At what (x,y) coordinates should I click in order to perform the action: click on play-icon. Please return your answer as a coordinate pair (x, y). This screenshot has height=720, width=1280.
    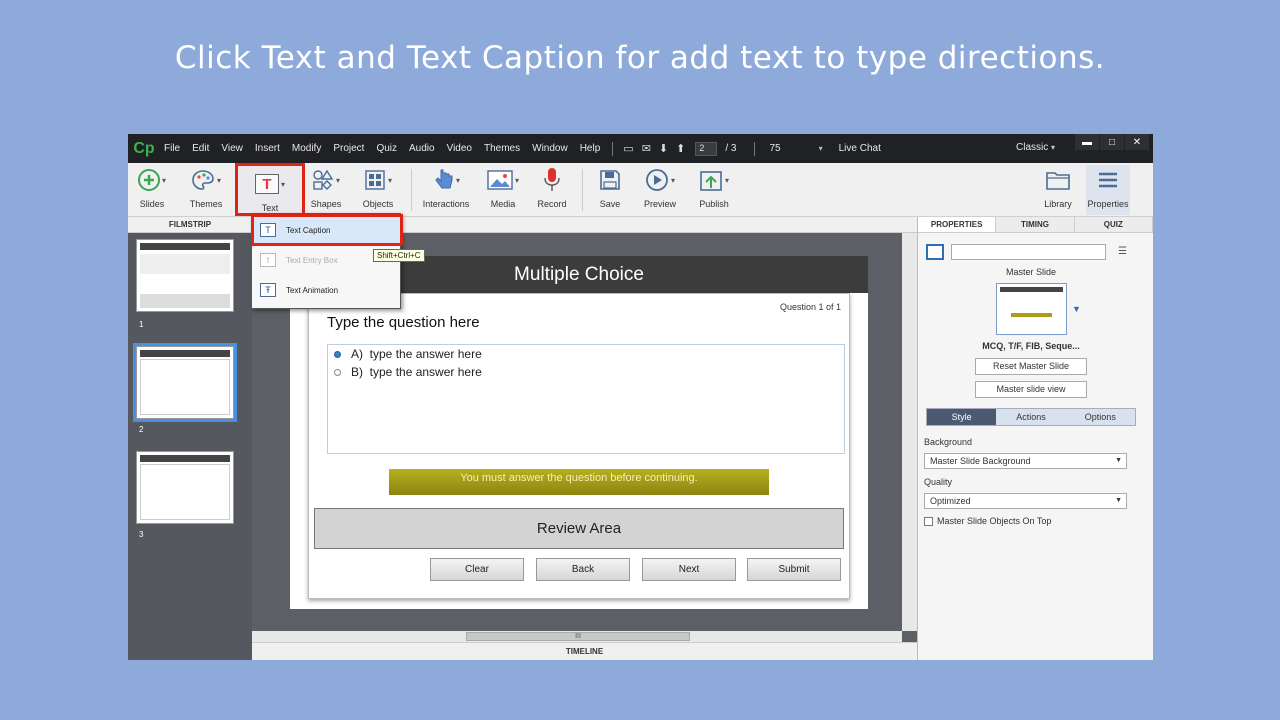
    Looking at the image, I should click on (657, 180).